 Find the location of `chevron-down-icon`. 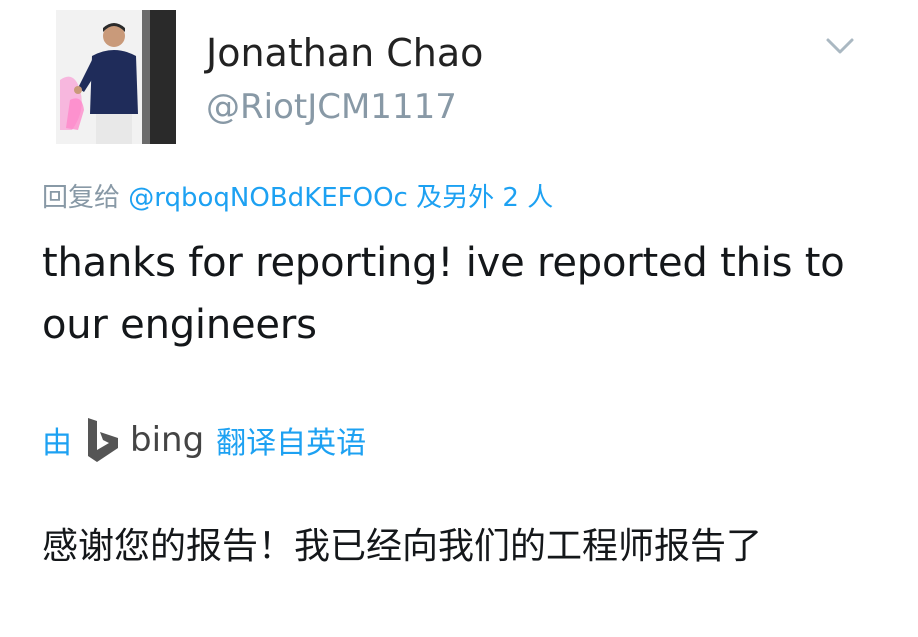

chevron-down-icon is located at coordinates (840, 46).